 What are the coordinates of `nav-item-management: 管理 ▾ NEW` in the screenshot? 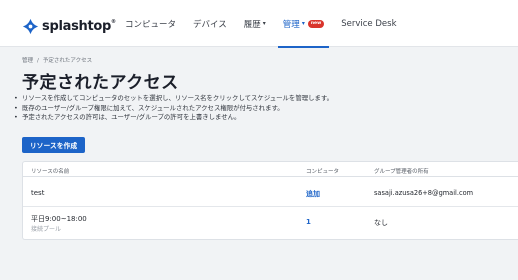 It's located at (303, 24).